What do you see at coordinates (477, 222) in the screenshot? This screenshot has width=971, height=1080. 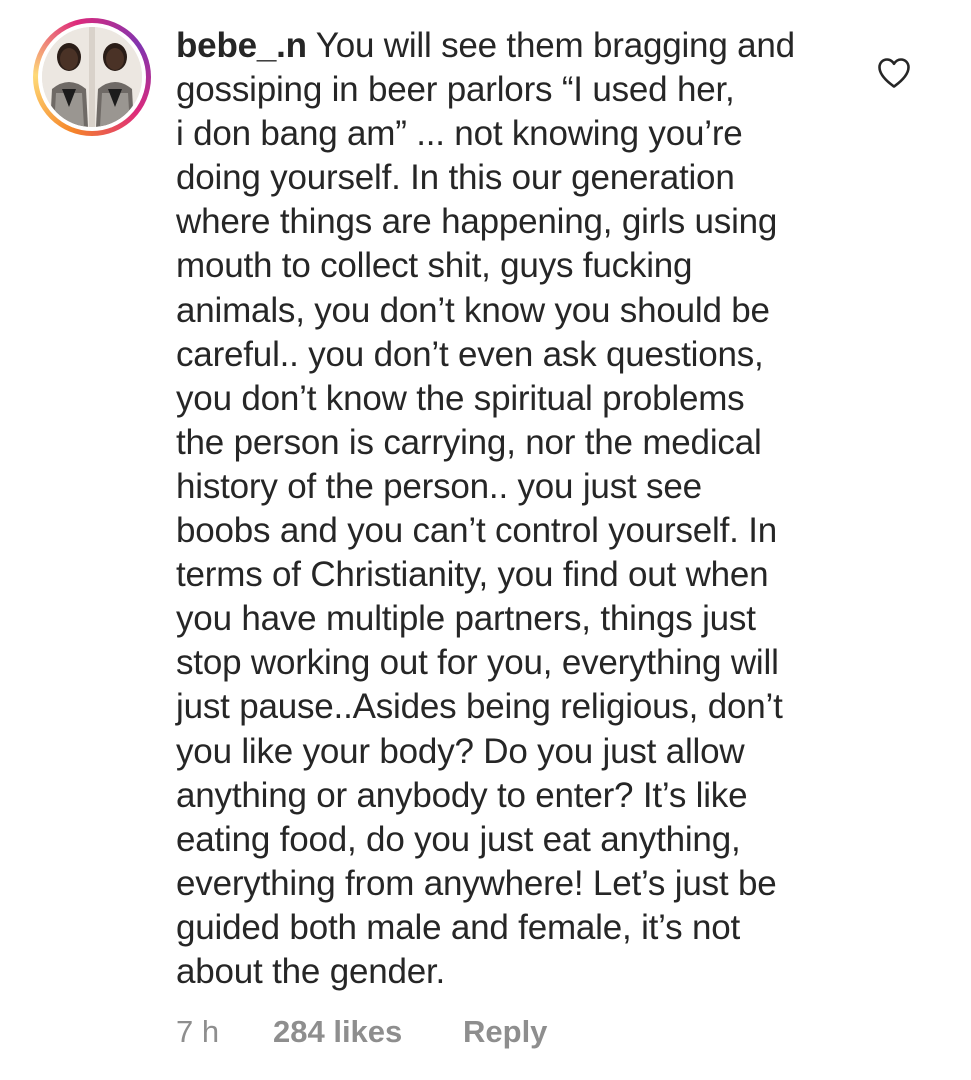 I see `comment-line: where things are happening, girls using` at bounding box center [477, 222].